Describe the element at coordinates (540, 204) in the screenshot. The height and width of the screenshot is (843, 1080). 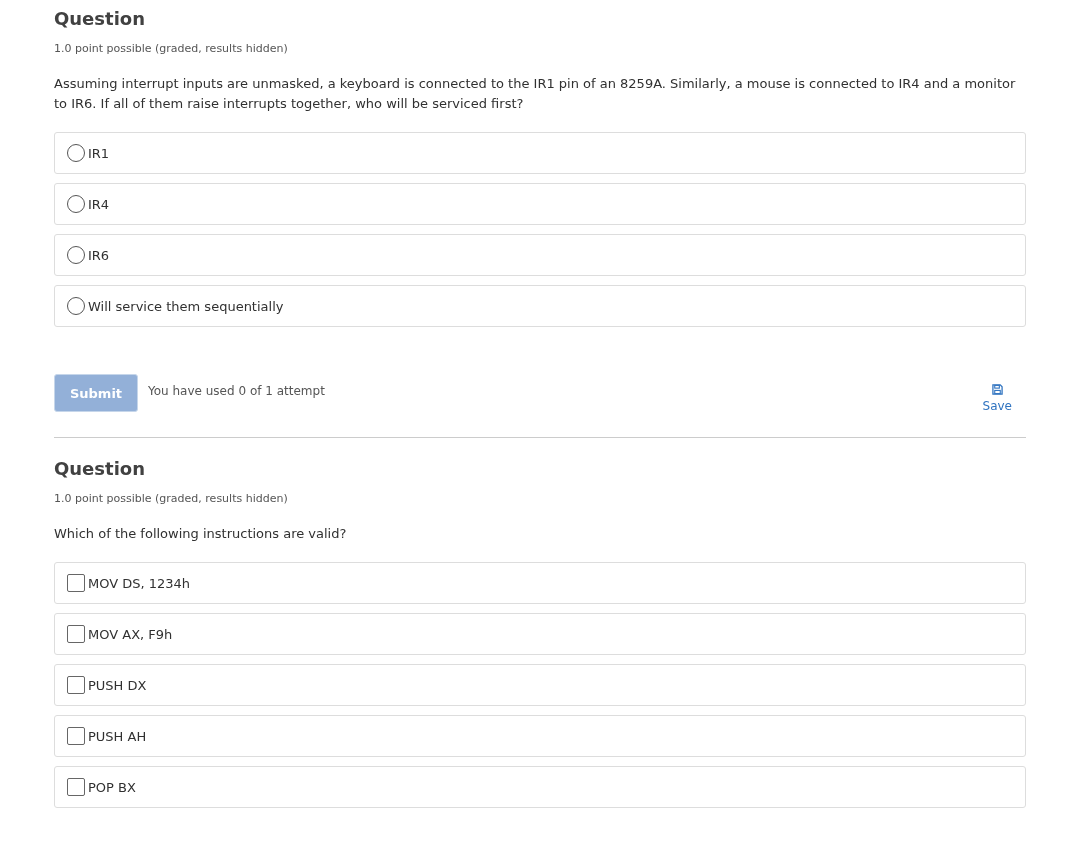
I see `answer-option: IR4` at that location.